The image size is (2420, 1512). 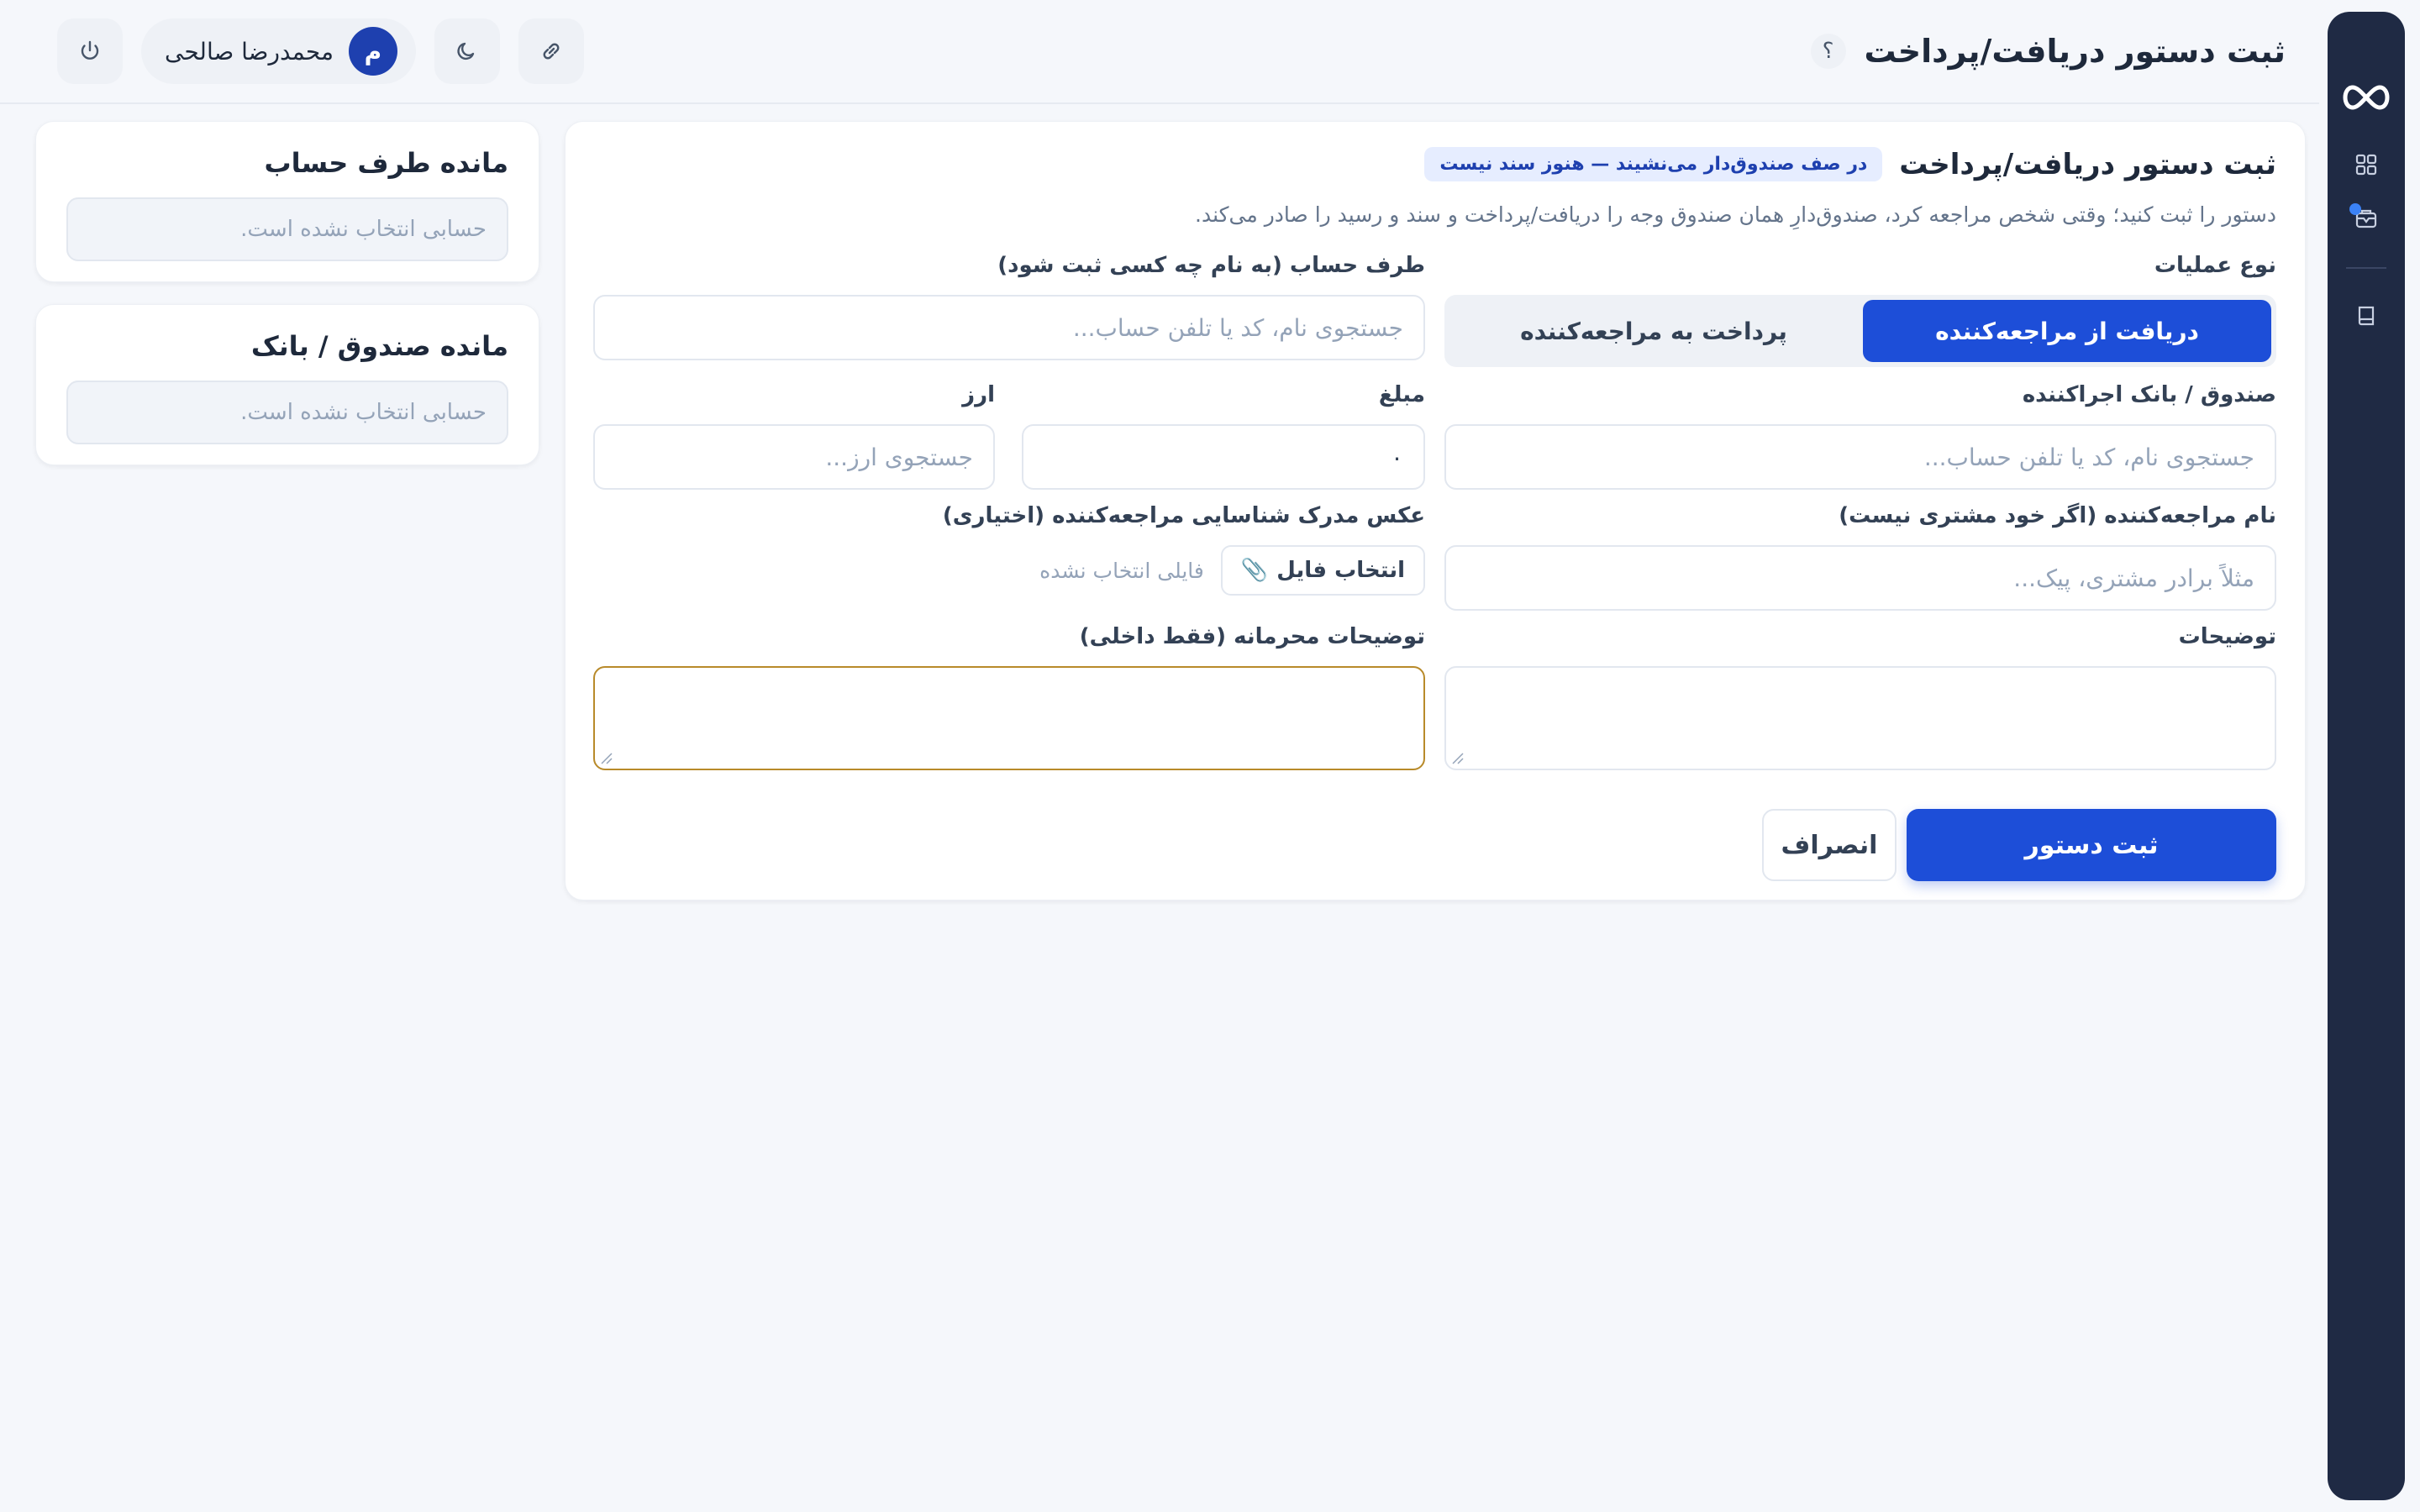 I want to click on counterparty-label: طرف حساب (به نام چه کسی ثبت شود), so click(x=1211, y=265).